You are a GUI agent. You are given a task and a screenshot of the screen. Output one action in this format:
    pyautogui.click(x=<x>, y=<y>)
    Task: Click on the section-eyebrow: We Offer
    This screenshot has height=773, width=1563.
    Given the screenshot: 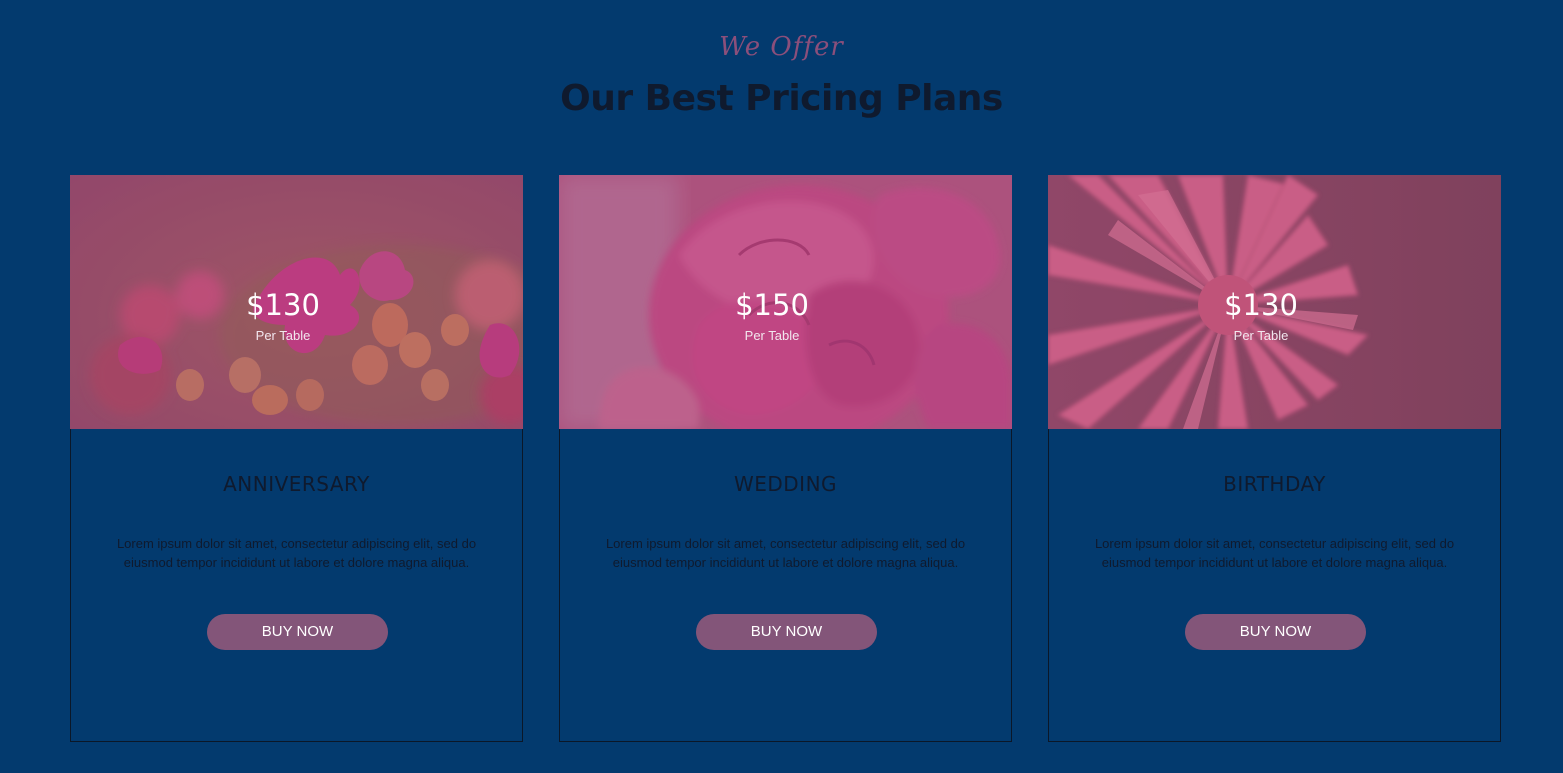 What is the action you would take?
    pyautogui.click(x=781, y=47)
    